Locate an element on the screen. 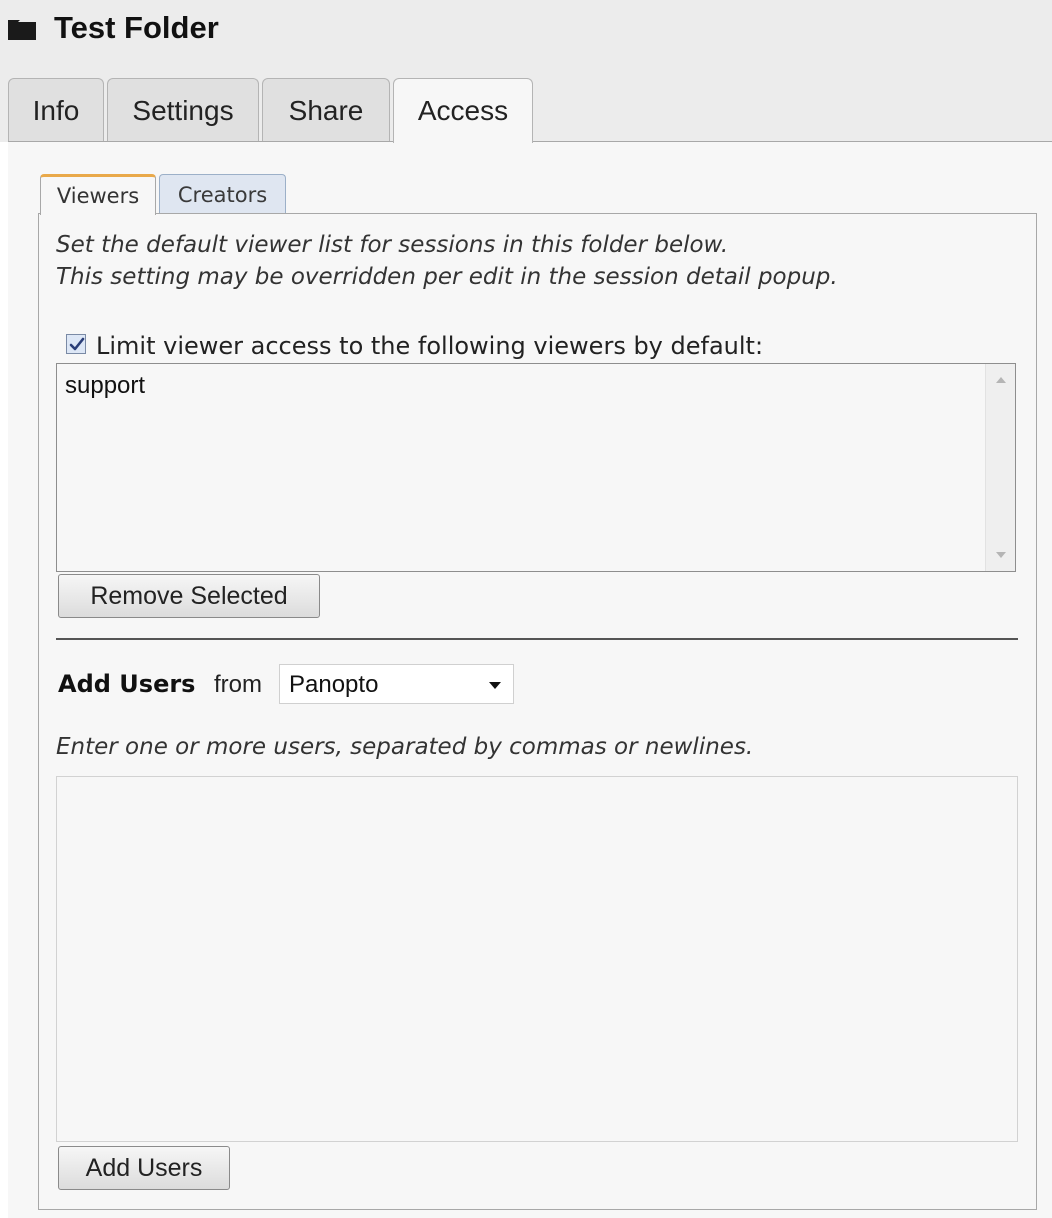  add-users-from-label: from is located at coordinates (238, 684).